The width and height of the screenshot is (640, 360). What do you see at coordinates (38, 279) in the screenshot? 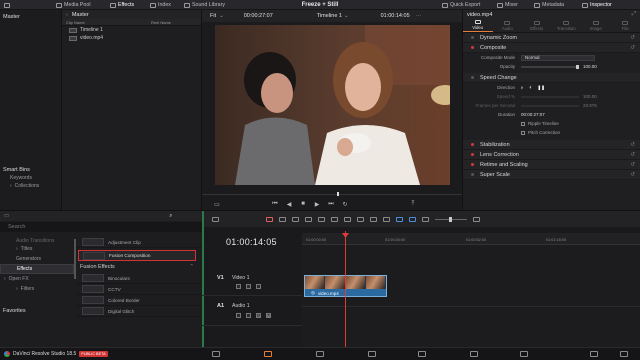
I see `tree-open-fx: › Open FX` at bounding box center [38, 279].